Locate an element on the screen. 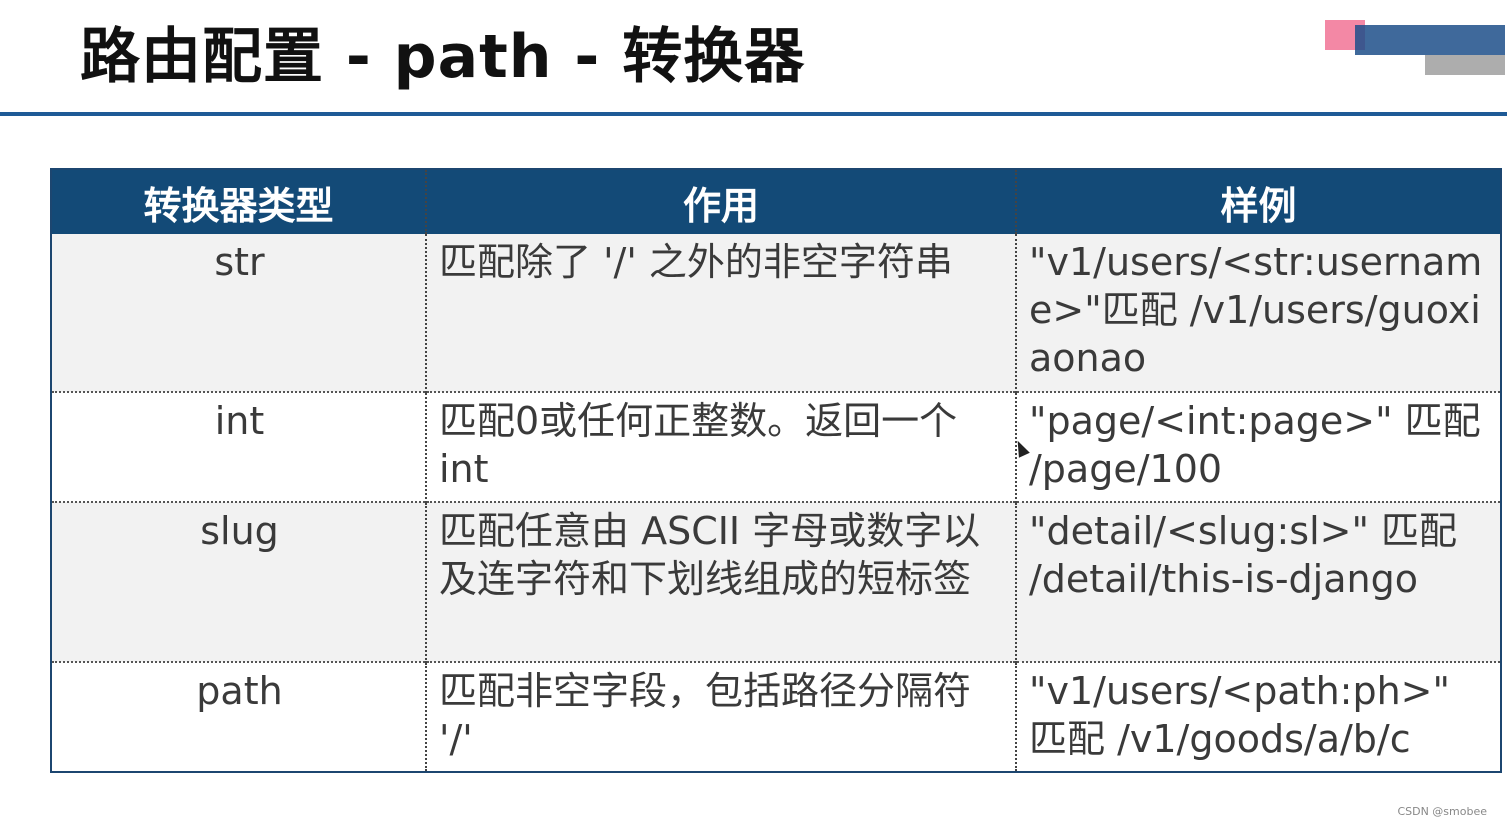 The height and width of the screenshot is (824, 1507). header-type: 转换器类型 is located at coordinates (238, 201).